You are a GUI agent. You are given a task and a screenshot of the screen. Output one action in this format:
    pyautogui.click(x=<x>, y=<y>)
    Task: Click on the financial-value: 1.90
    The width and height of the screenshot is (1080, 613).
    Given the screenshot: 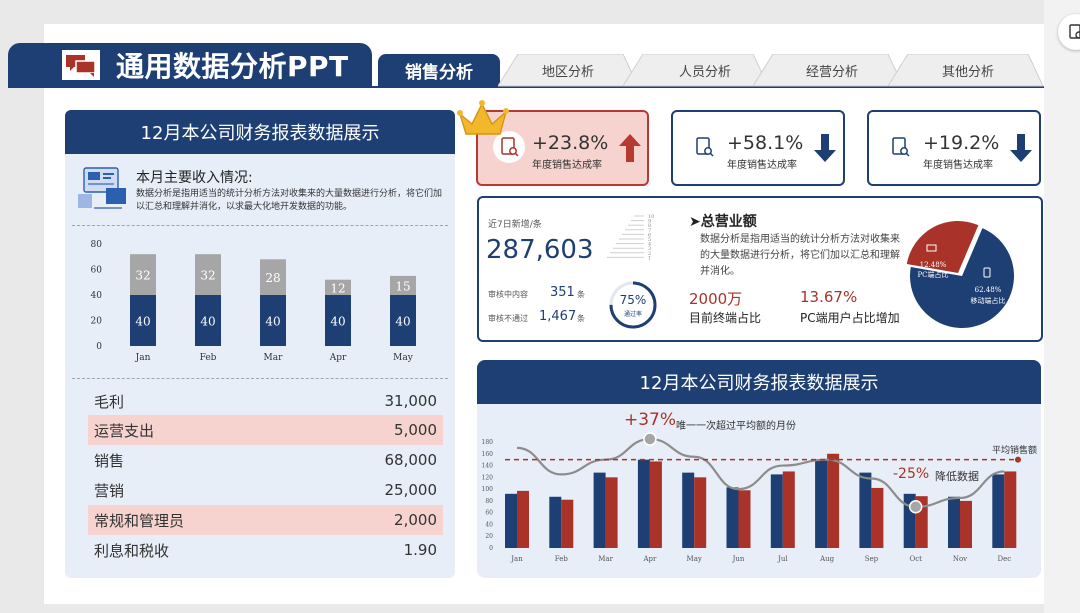 What is the action you would take?
    pyautogui.click(x=420, y=550)
    